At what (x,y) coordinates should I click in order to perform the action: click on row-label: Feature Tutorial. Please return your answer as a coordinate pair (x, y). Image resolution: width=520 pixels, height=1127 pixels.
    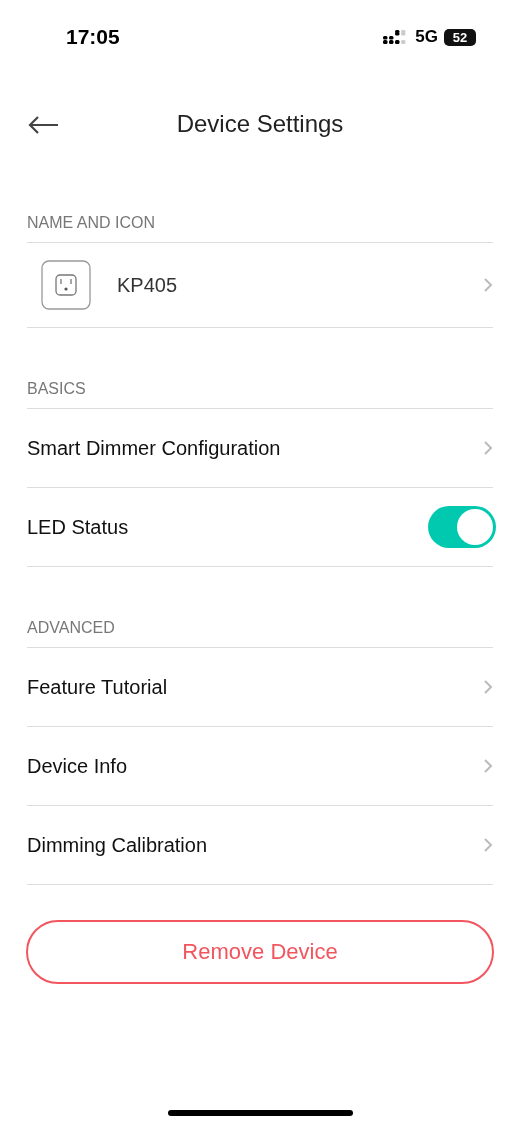
    Looking at the image, I should click on (98, 687).